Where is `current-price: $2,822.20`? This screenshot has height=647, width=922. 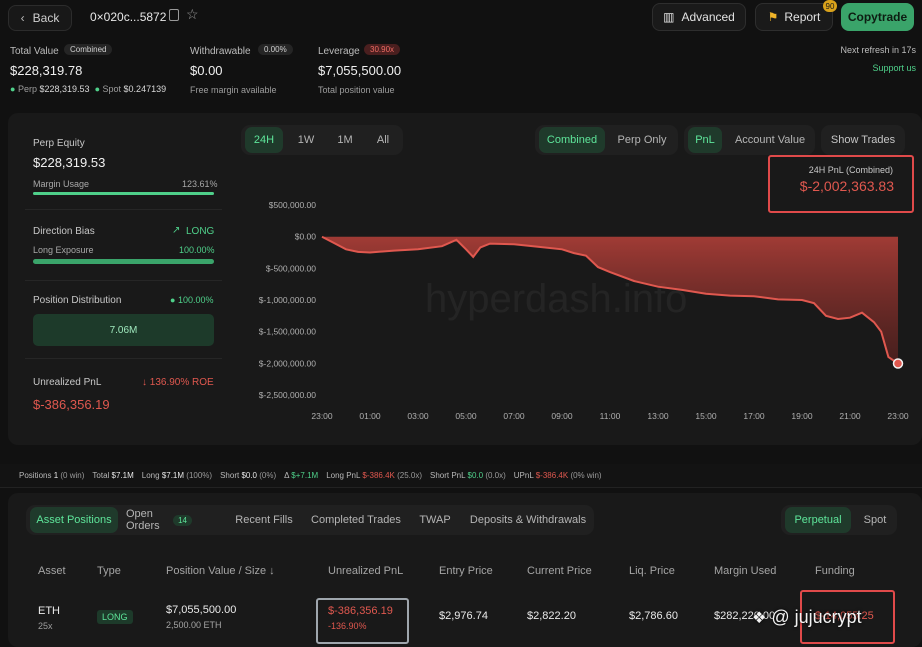 current-price: $2,822.20 is located at coordinates (551, 616).